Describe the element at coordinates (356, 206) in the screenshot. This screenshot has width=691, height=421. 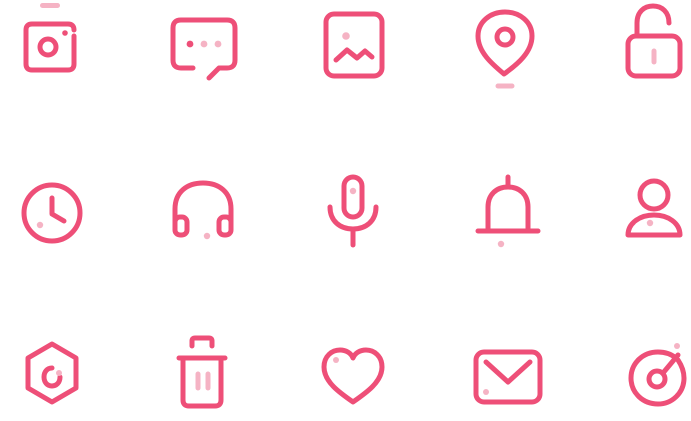
I see `microphone-icon` at that location.